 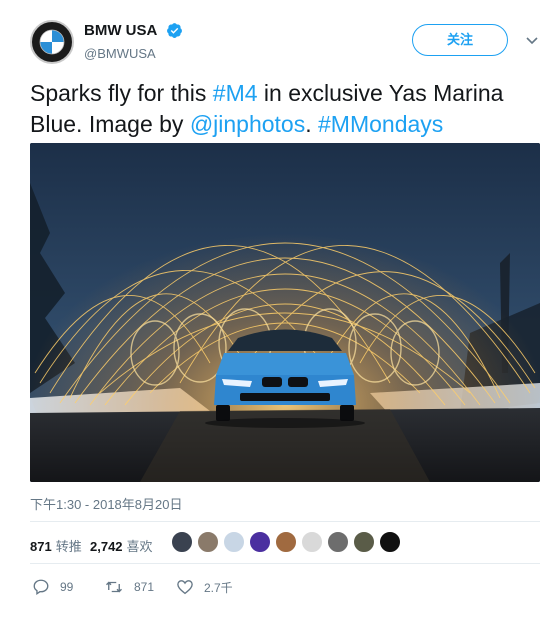 What do you see at coordinates (380, 124) in the screenshot?
I see `hashtag-link: #MMondays` at bounding box center [380, 124].